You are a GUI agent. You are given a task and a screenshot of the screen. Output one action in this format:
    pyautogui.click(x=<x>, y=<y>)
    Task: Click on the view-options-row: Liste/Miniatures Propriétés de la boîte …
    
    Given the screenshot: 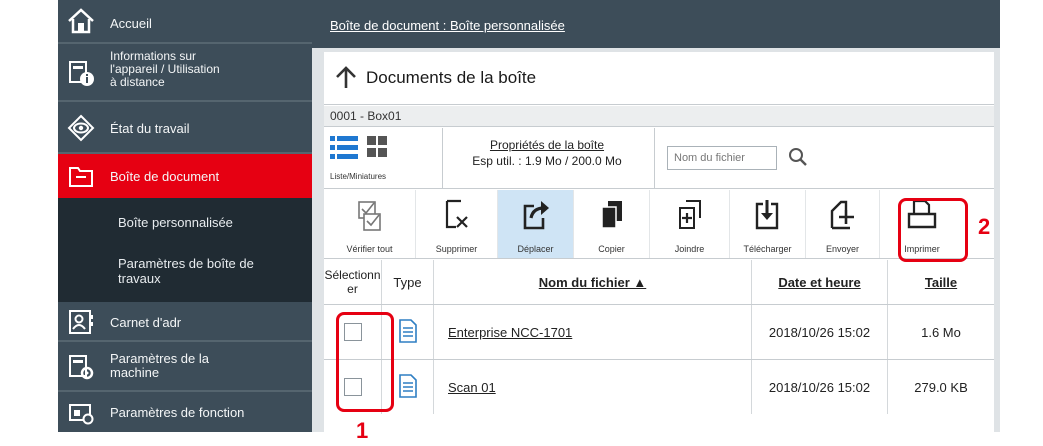 What is the action you would take?
    pyautogui.click(x=659, y=158)
    